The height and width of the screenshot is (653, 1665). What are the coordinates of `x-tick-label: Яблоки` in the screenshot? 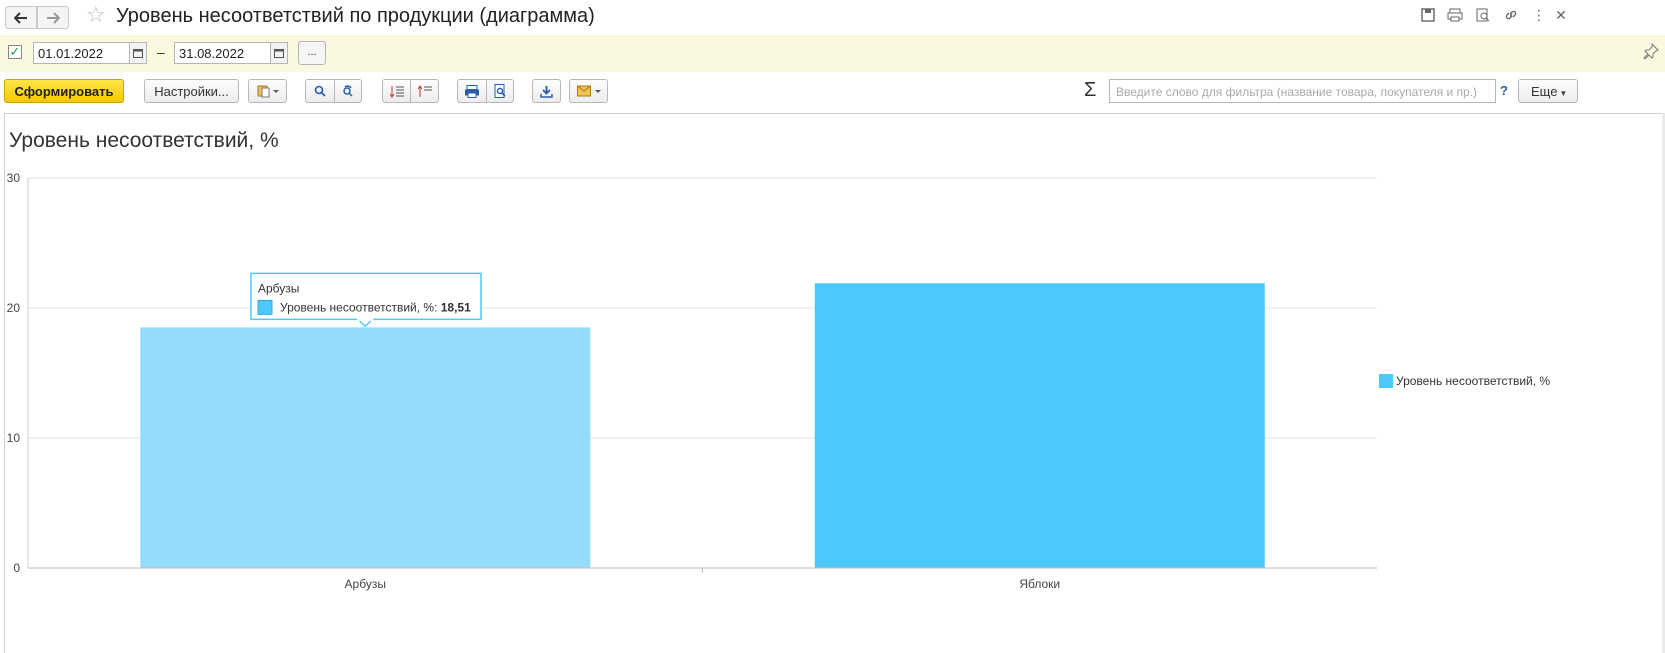 It's located at (1039, 584).